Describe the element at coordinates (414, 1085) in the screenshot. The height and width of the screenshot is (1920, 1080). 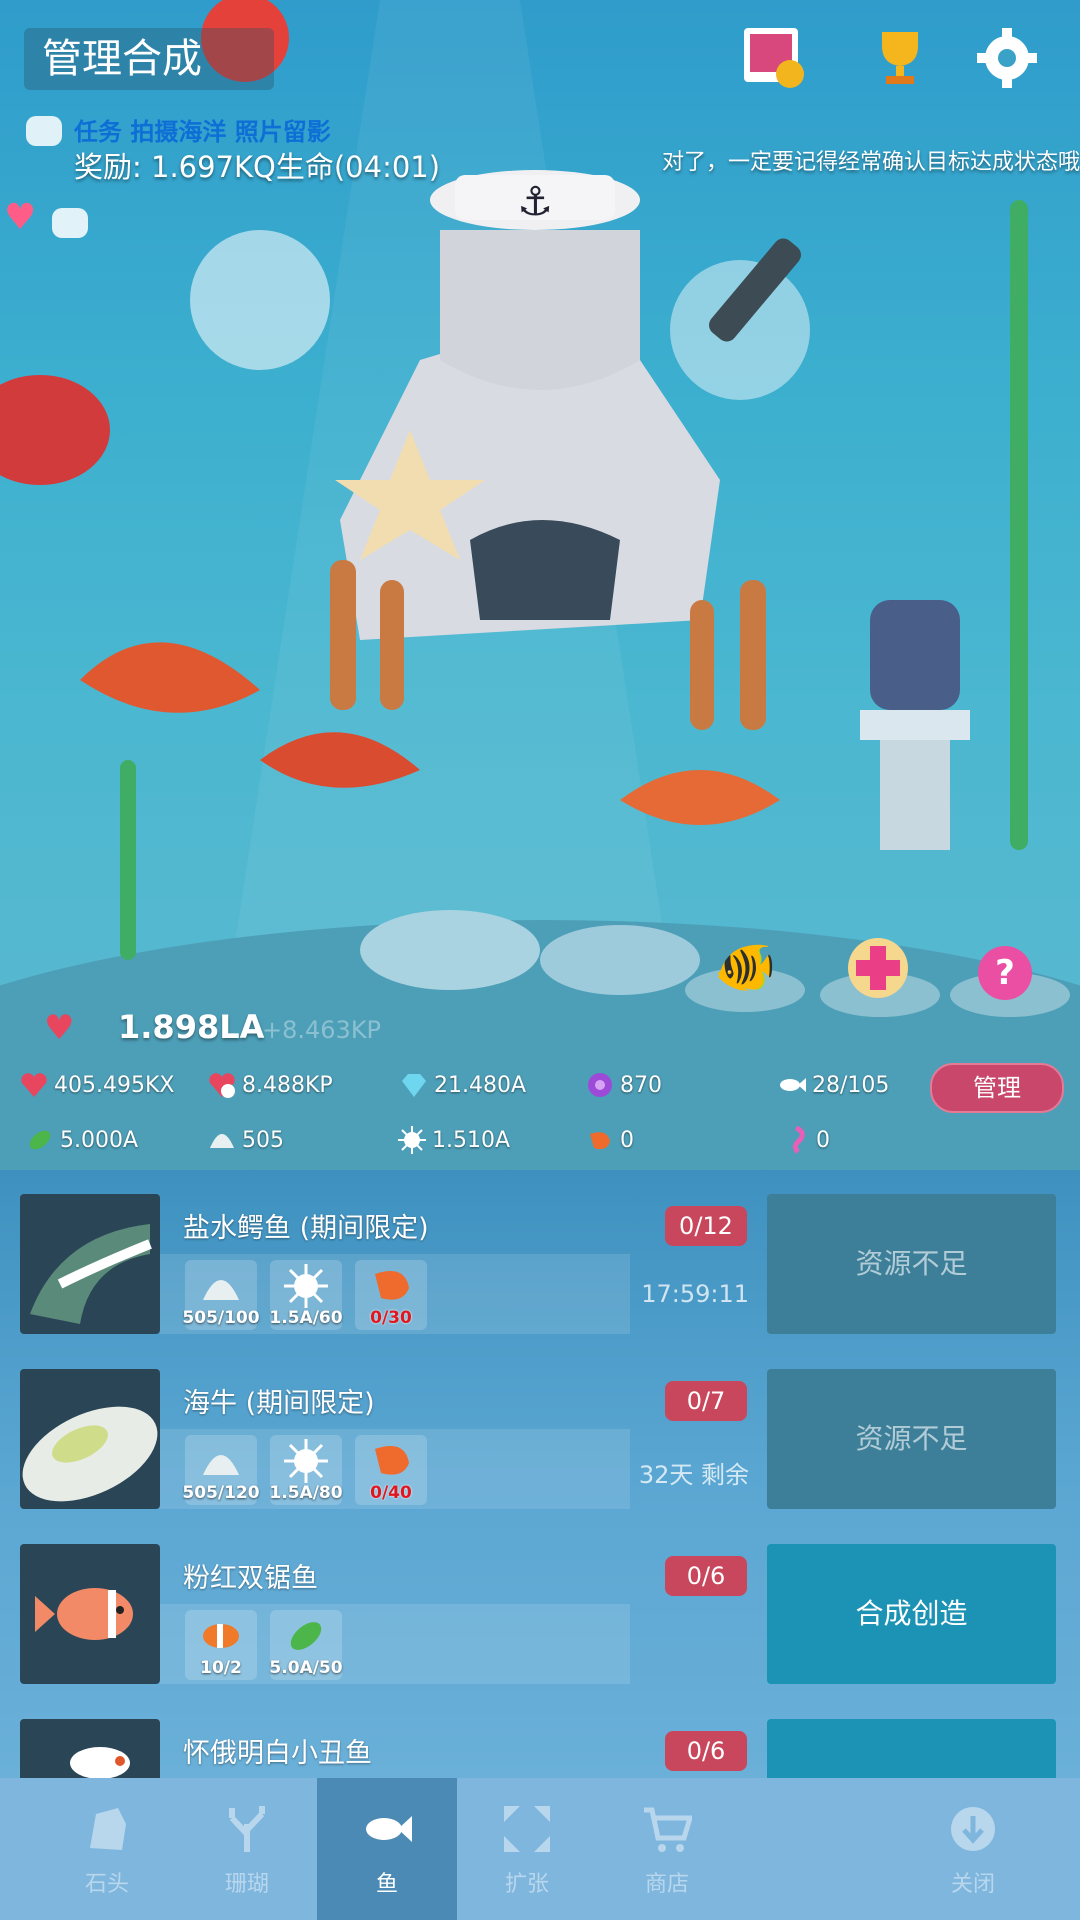
I see `diamond-icon` at that location.